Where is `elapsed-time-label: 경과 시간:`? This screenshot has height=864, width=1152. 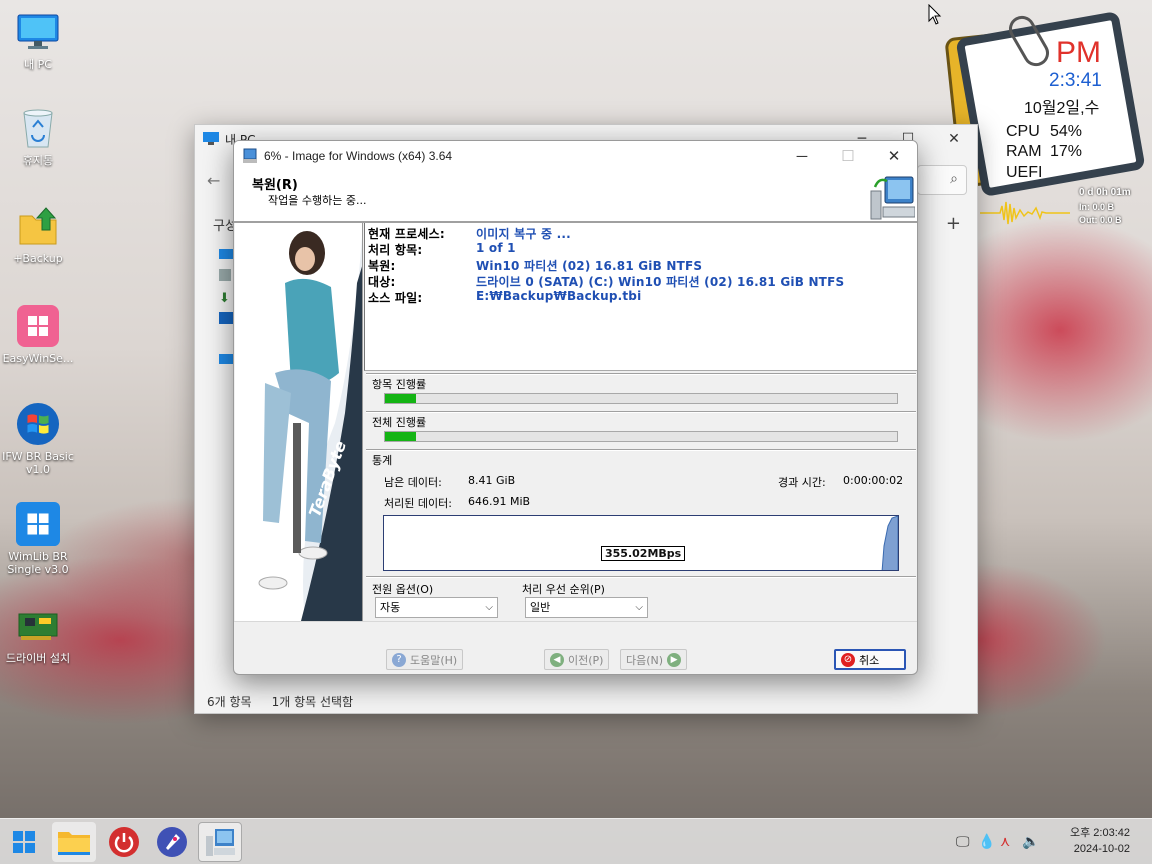
elapsed-time-label: 경과 시간: is located at coordinates (802, 482).